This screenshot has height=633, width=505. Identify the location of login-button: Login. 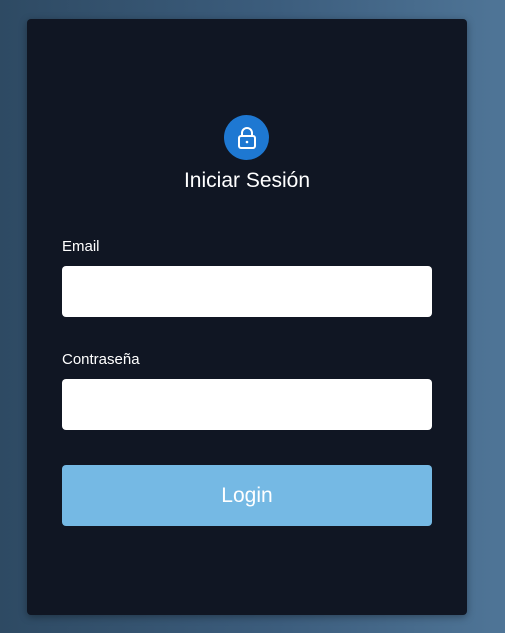
(247, 495).